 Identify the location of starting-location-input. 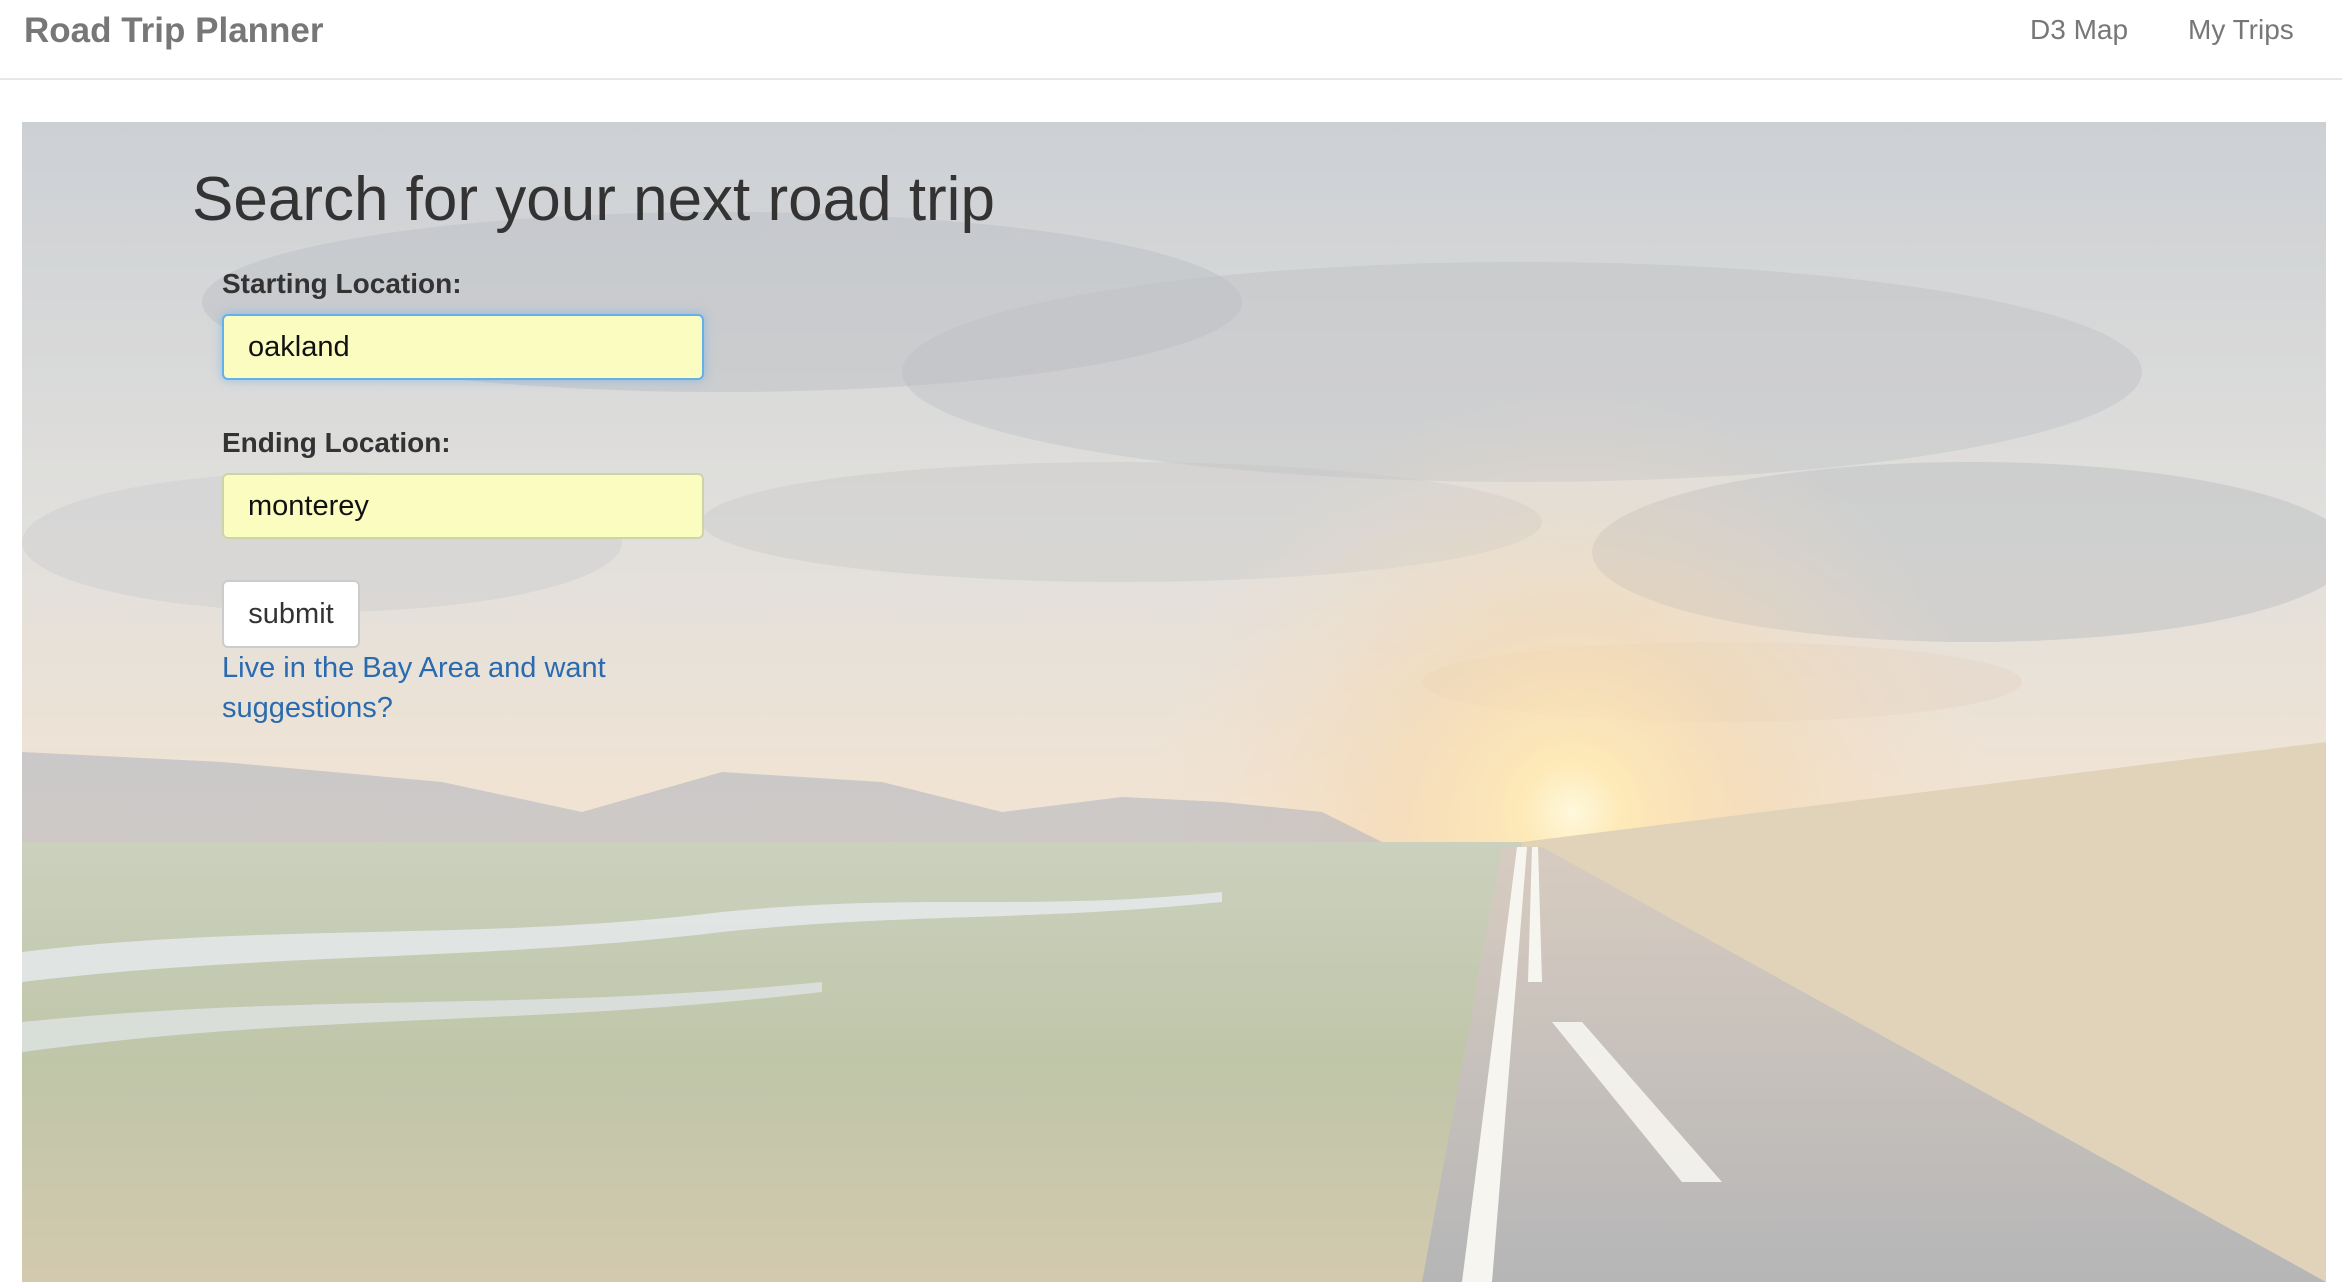
(463, 347).